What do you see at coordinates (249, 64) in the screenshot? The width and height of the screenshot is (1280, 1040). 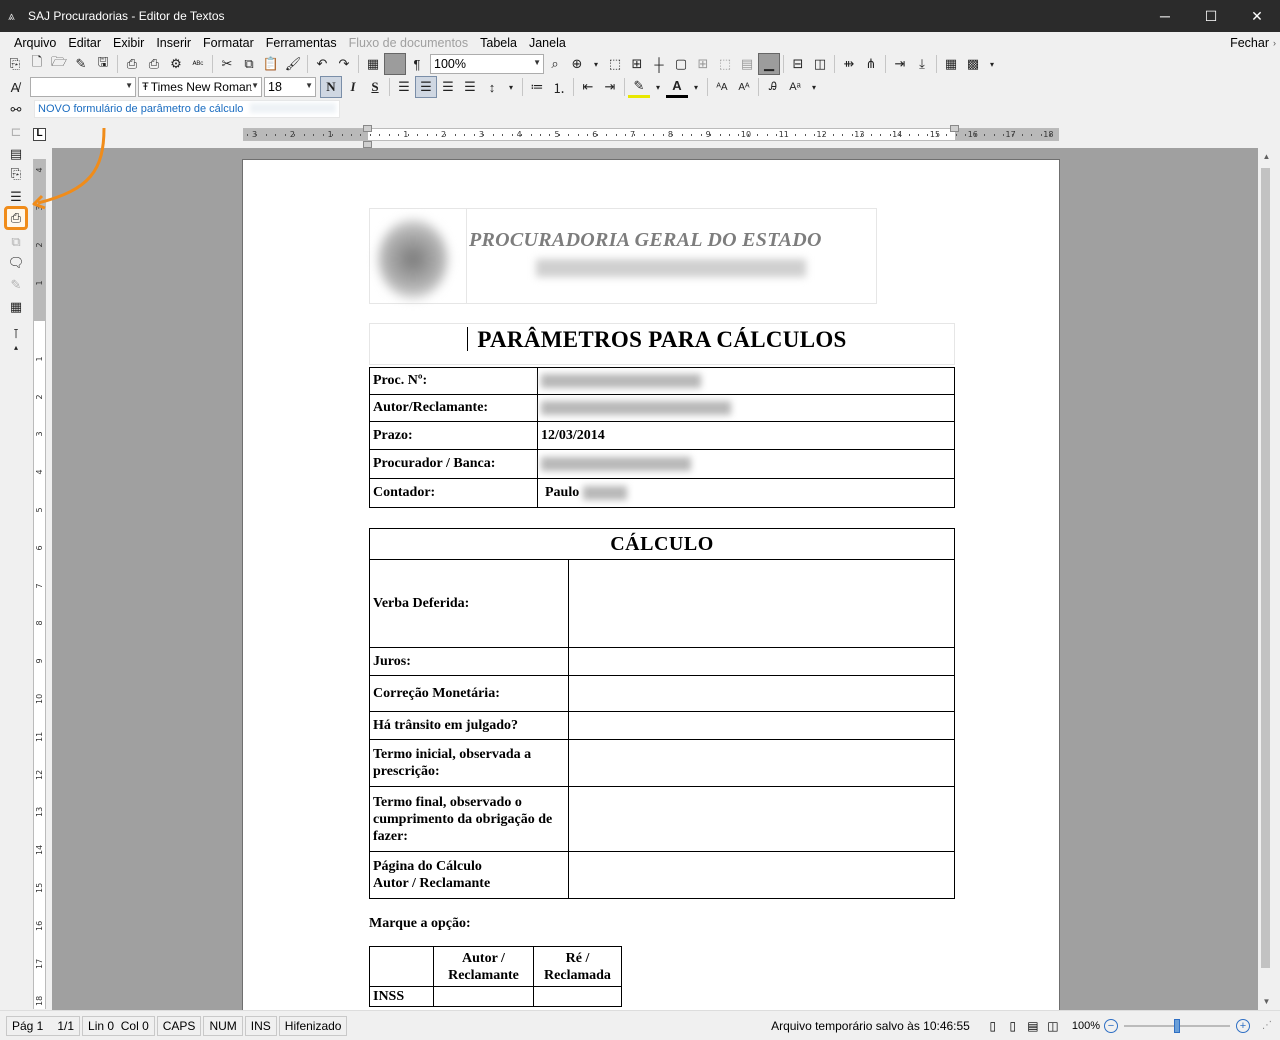 I see `copy-icon: ⧉` at bounding box center [249, 64].